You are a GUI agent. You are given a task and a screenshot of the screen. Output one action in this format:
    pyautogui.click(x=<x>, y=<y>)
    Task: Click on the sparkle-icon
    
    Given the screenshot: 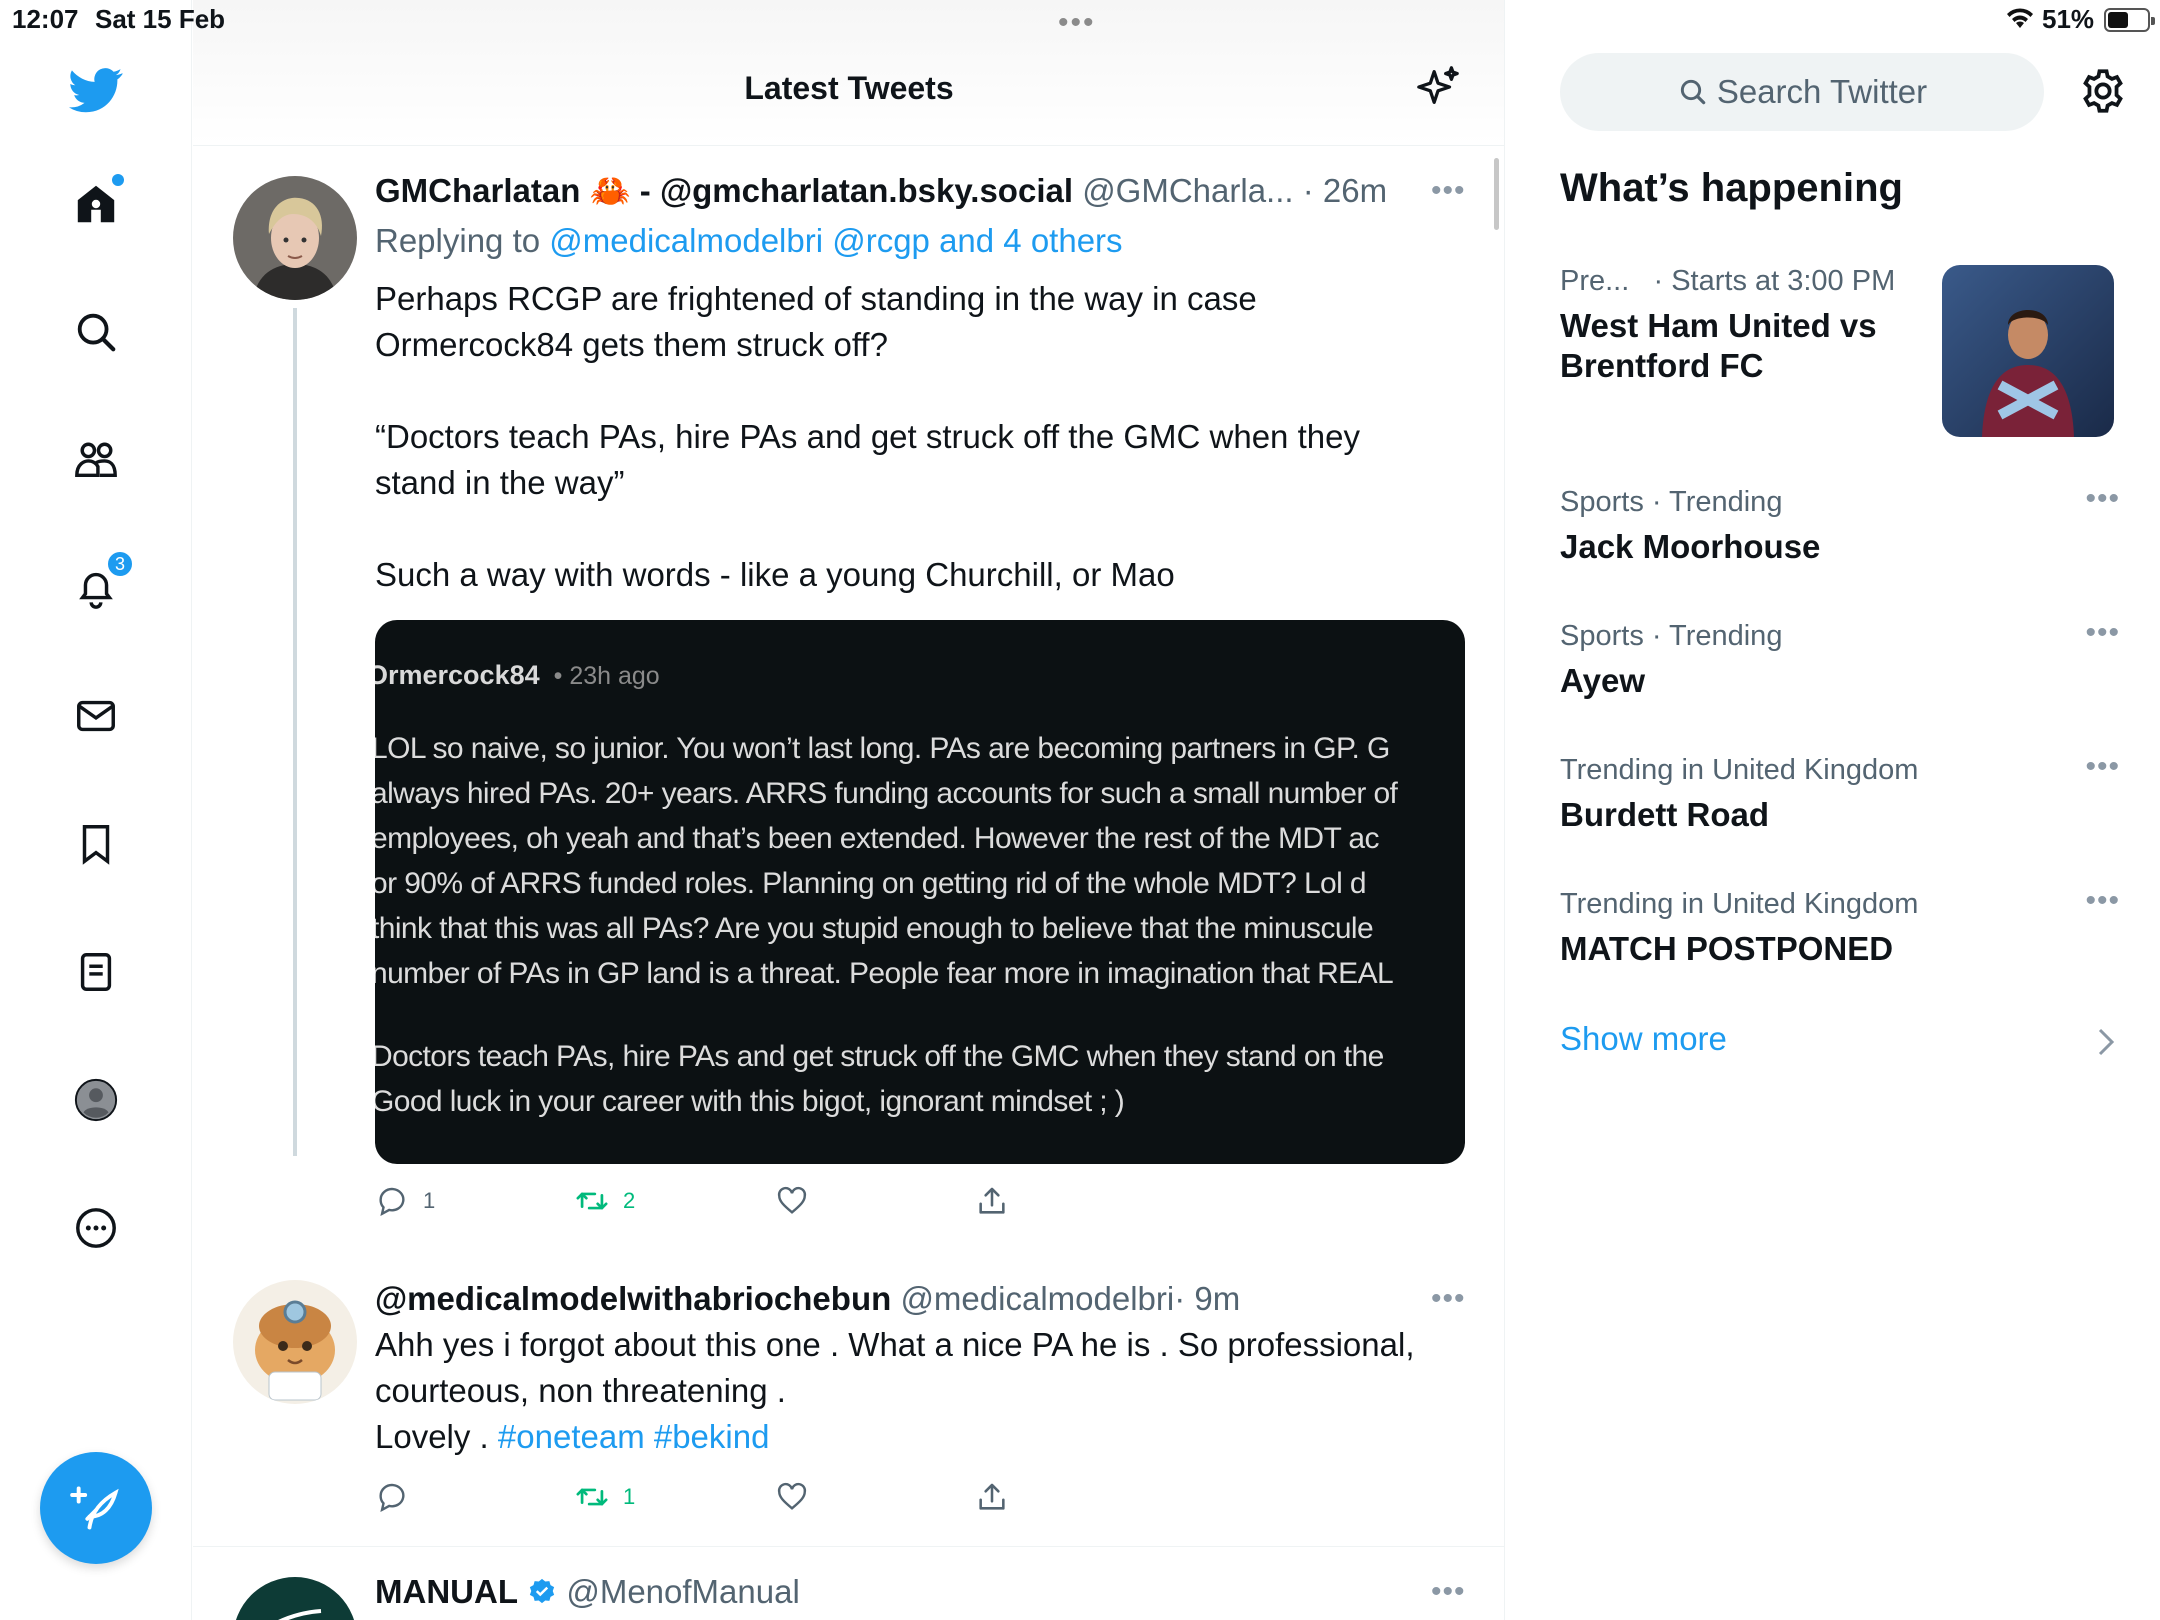 What is the action you would take?
    pyautogui.click(x=1438, y=87)
    